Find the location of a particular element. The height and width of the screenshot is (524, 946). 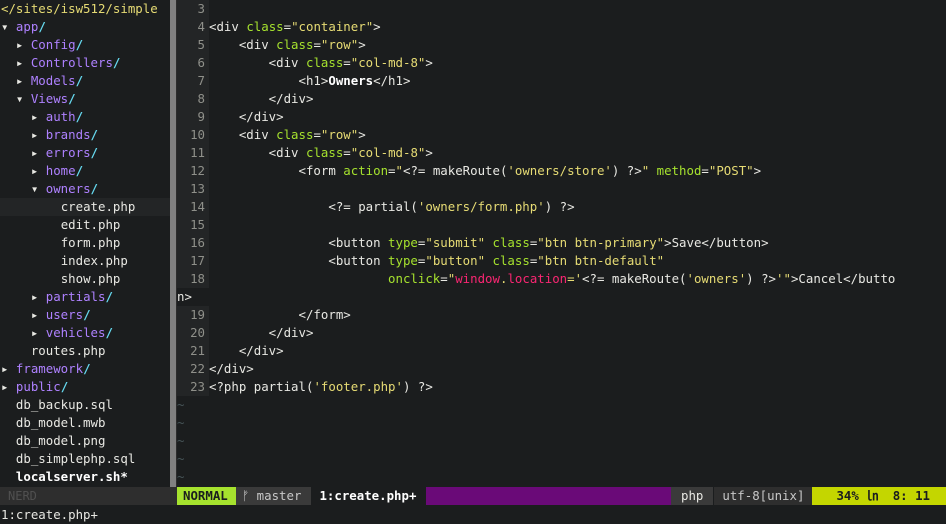

command-line: 1:create.php+ is located at coordinates (473, 514).